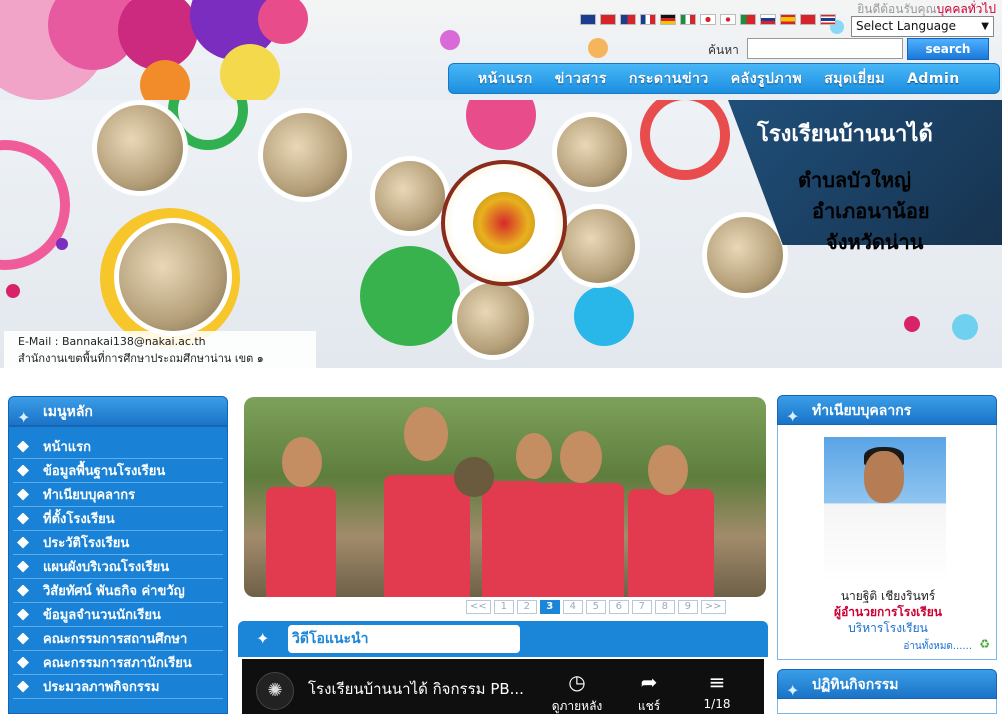  I want to click on menu-item-activities: ประมวลภาพกิจกรรม, so click(118, 687).